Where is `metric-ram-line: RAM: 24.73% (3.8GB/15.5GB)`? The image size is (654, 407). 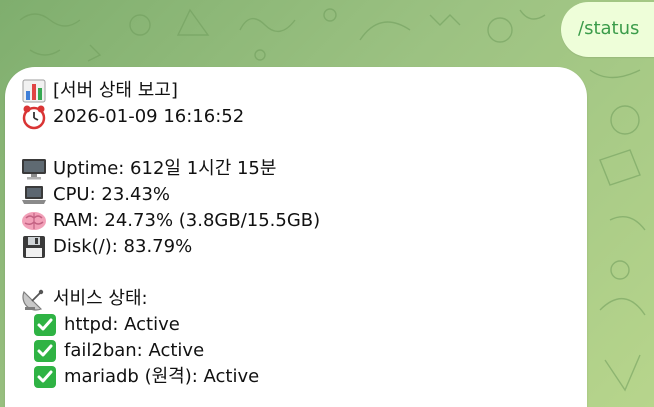 metric-ram-line: RAM: 24.73% (3.8GB/15.5GB) is located at coordinates (169, 221).